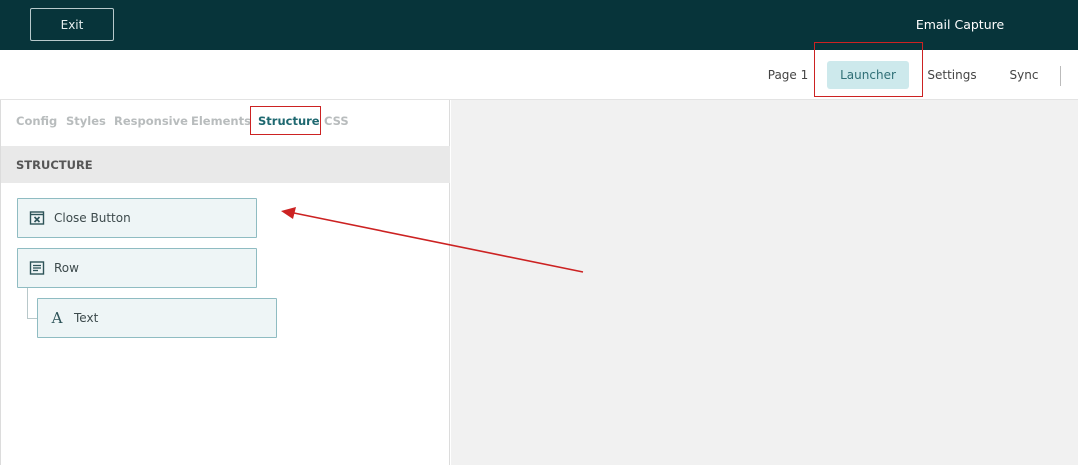 The image size is (1078, 465). What do you see at coordinates (92, 218) in the screenshot?
I see `tree-item-label: Close Button` at bounding box center [92, 218].